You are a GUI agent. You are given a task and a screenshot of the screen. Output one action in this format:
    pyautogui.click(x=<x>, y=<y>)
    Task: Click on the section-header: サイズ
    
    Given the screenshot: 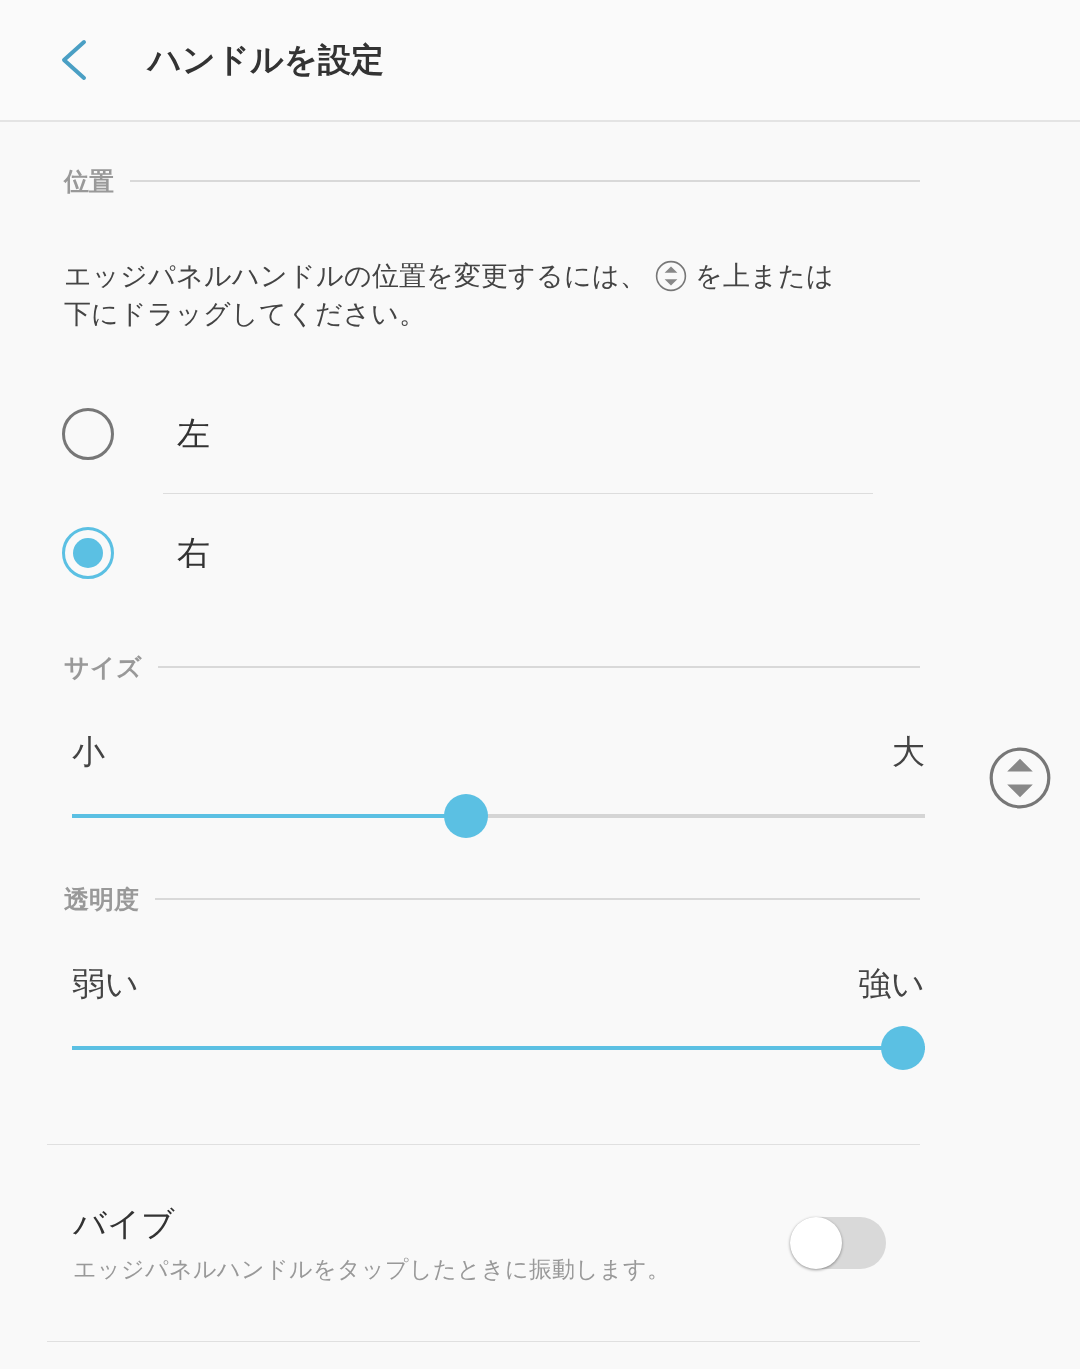 What is the action you would take?
    pyautogui.click(x=103, y=667)
    